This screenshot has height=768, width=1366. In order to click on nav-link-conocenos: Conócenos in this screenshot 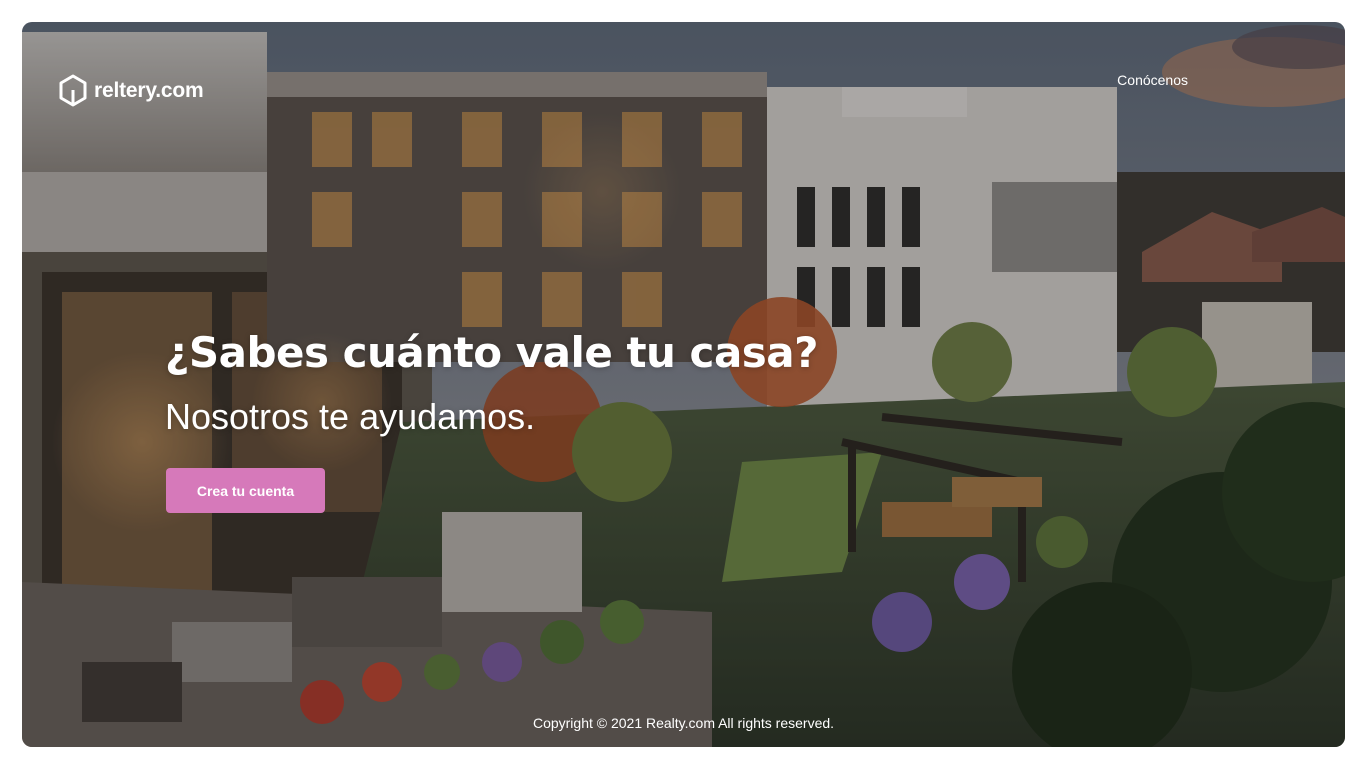, I will do `click(1152, 80)`.